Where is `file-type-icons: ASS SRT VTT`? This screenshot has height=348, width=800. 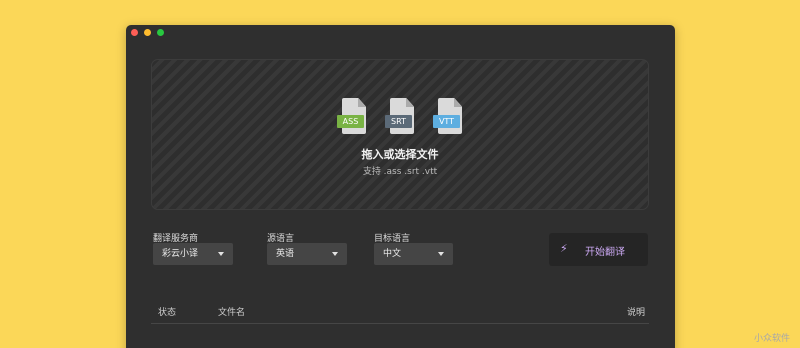 file-type-icons: ASS SRT VTT is located at coordinates (400, 117).